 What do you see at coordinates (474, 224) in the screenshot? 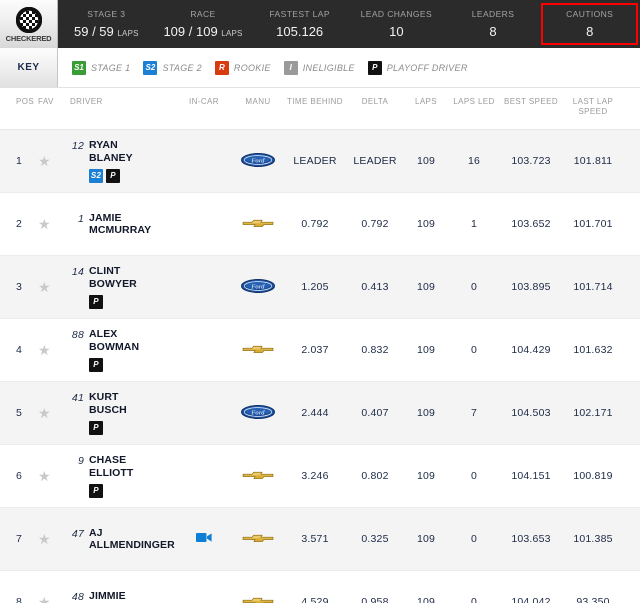
I see `laps-led-value: 1` at bounding box center [474, 224].